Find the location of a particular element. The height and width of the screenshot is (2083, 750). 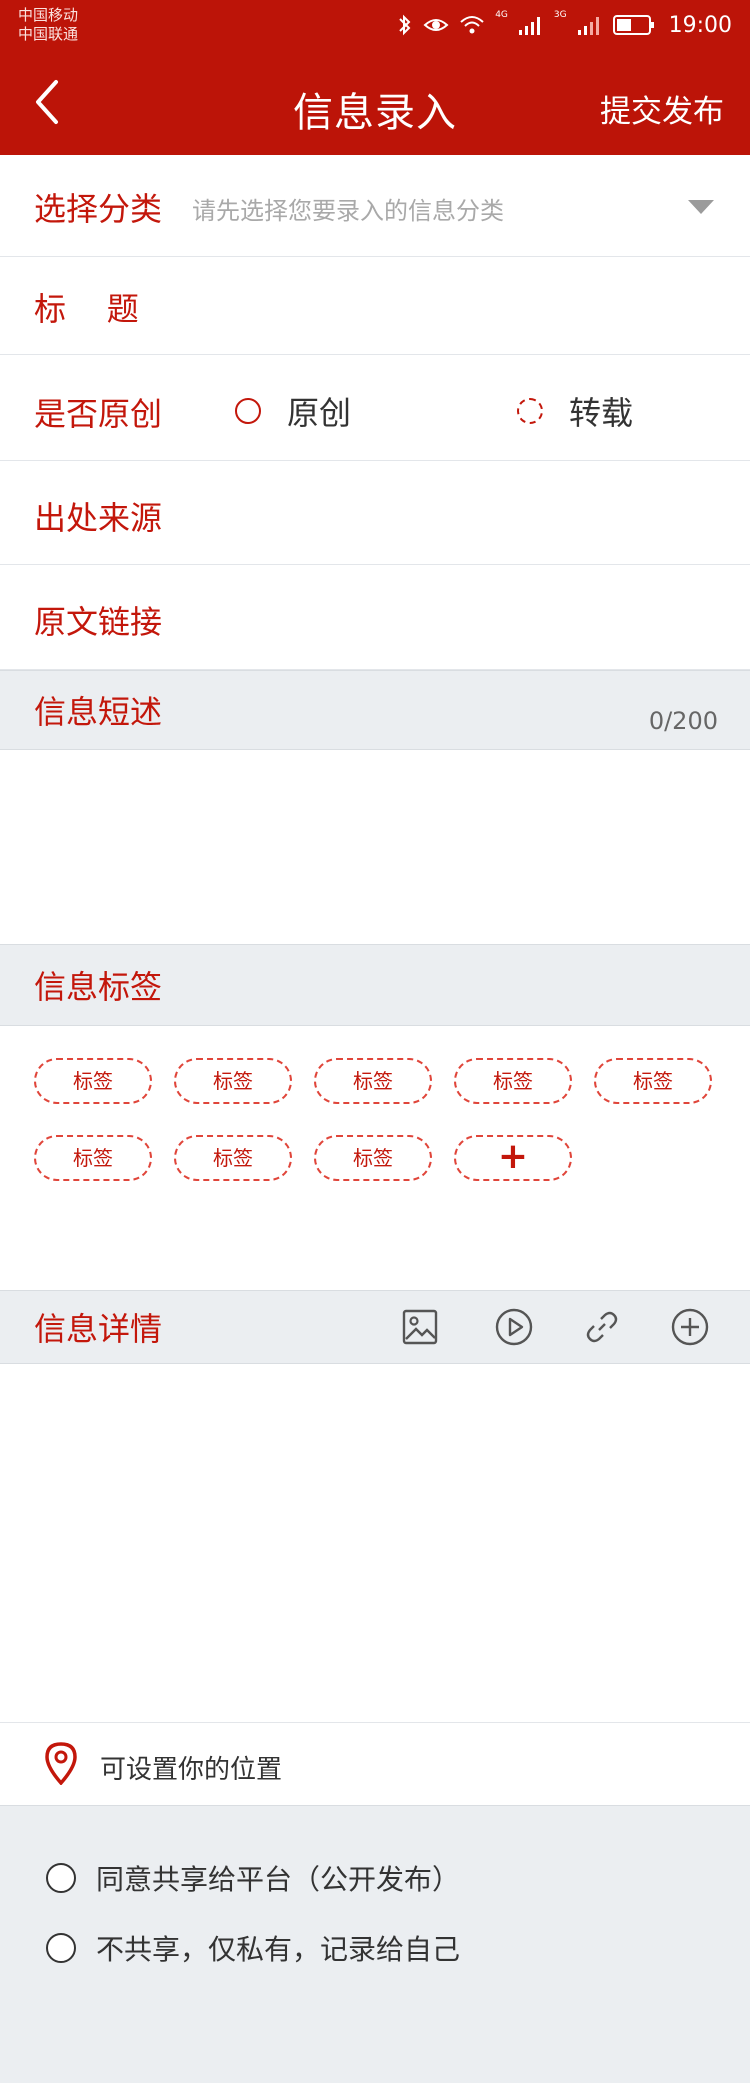

submit-publish-button: 提交发布 is located at coordinates (662, 108).